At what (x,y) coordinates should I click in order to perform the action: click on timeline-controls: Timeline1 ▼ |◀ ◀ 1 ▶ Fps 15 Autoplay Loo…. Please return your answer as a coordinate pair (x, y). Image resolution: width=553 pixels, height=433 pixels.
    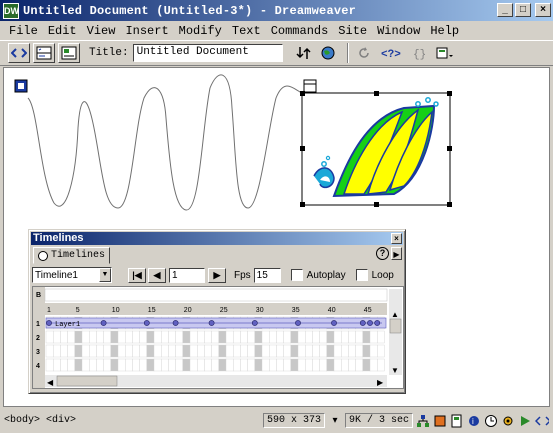
    Looking at the image, I should click on (218, 275).